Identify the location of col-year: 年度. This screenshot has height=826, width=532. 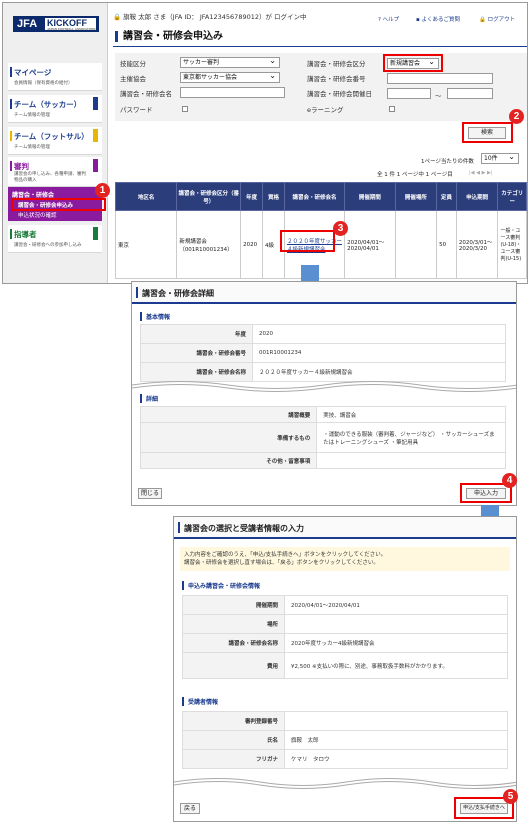
(252, 196).